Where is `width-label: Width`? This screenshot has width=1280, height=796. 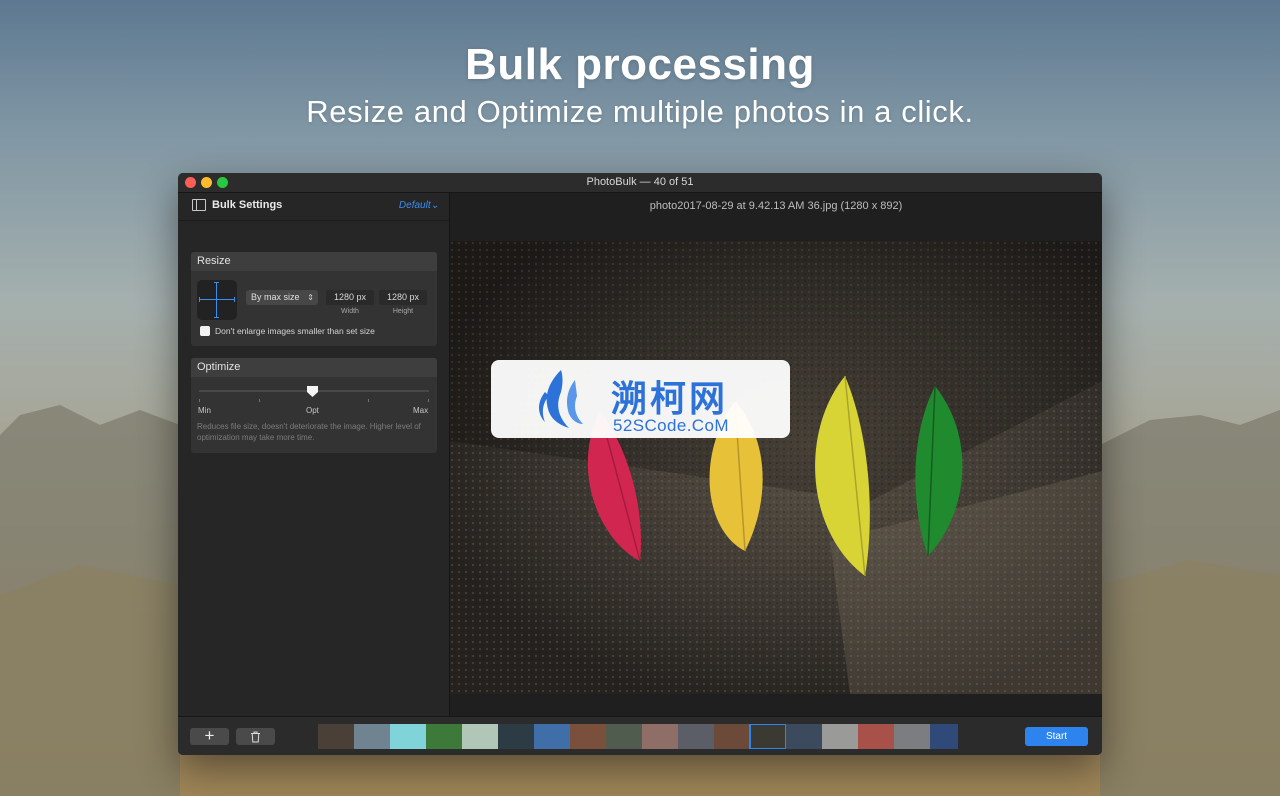
width-label: Width is located at coordinates (350, 311).